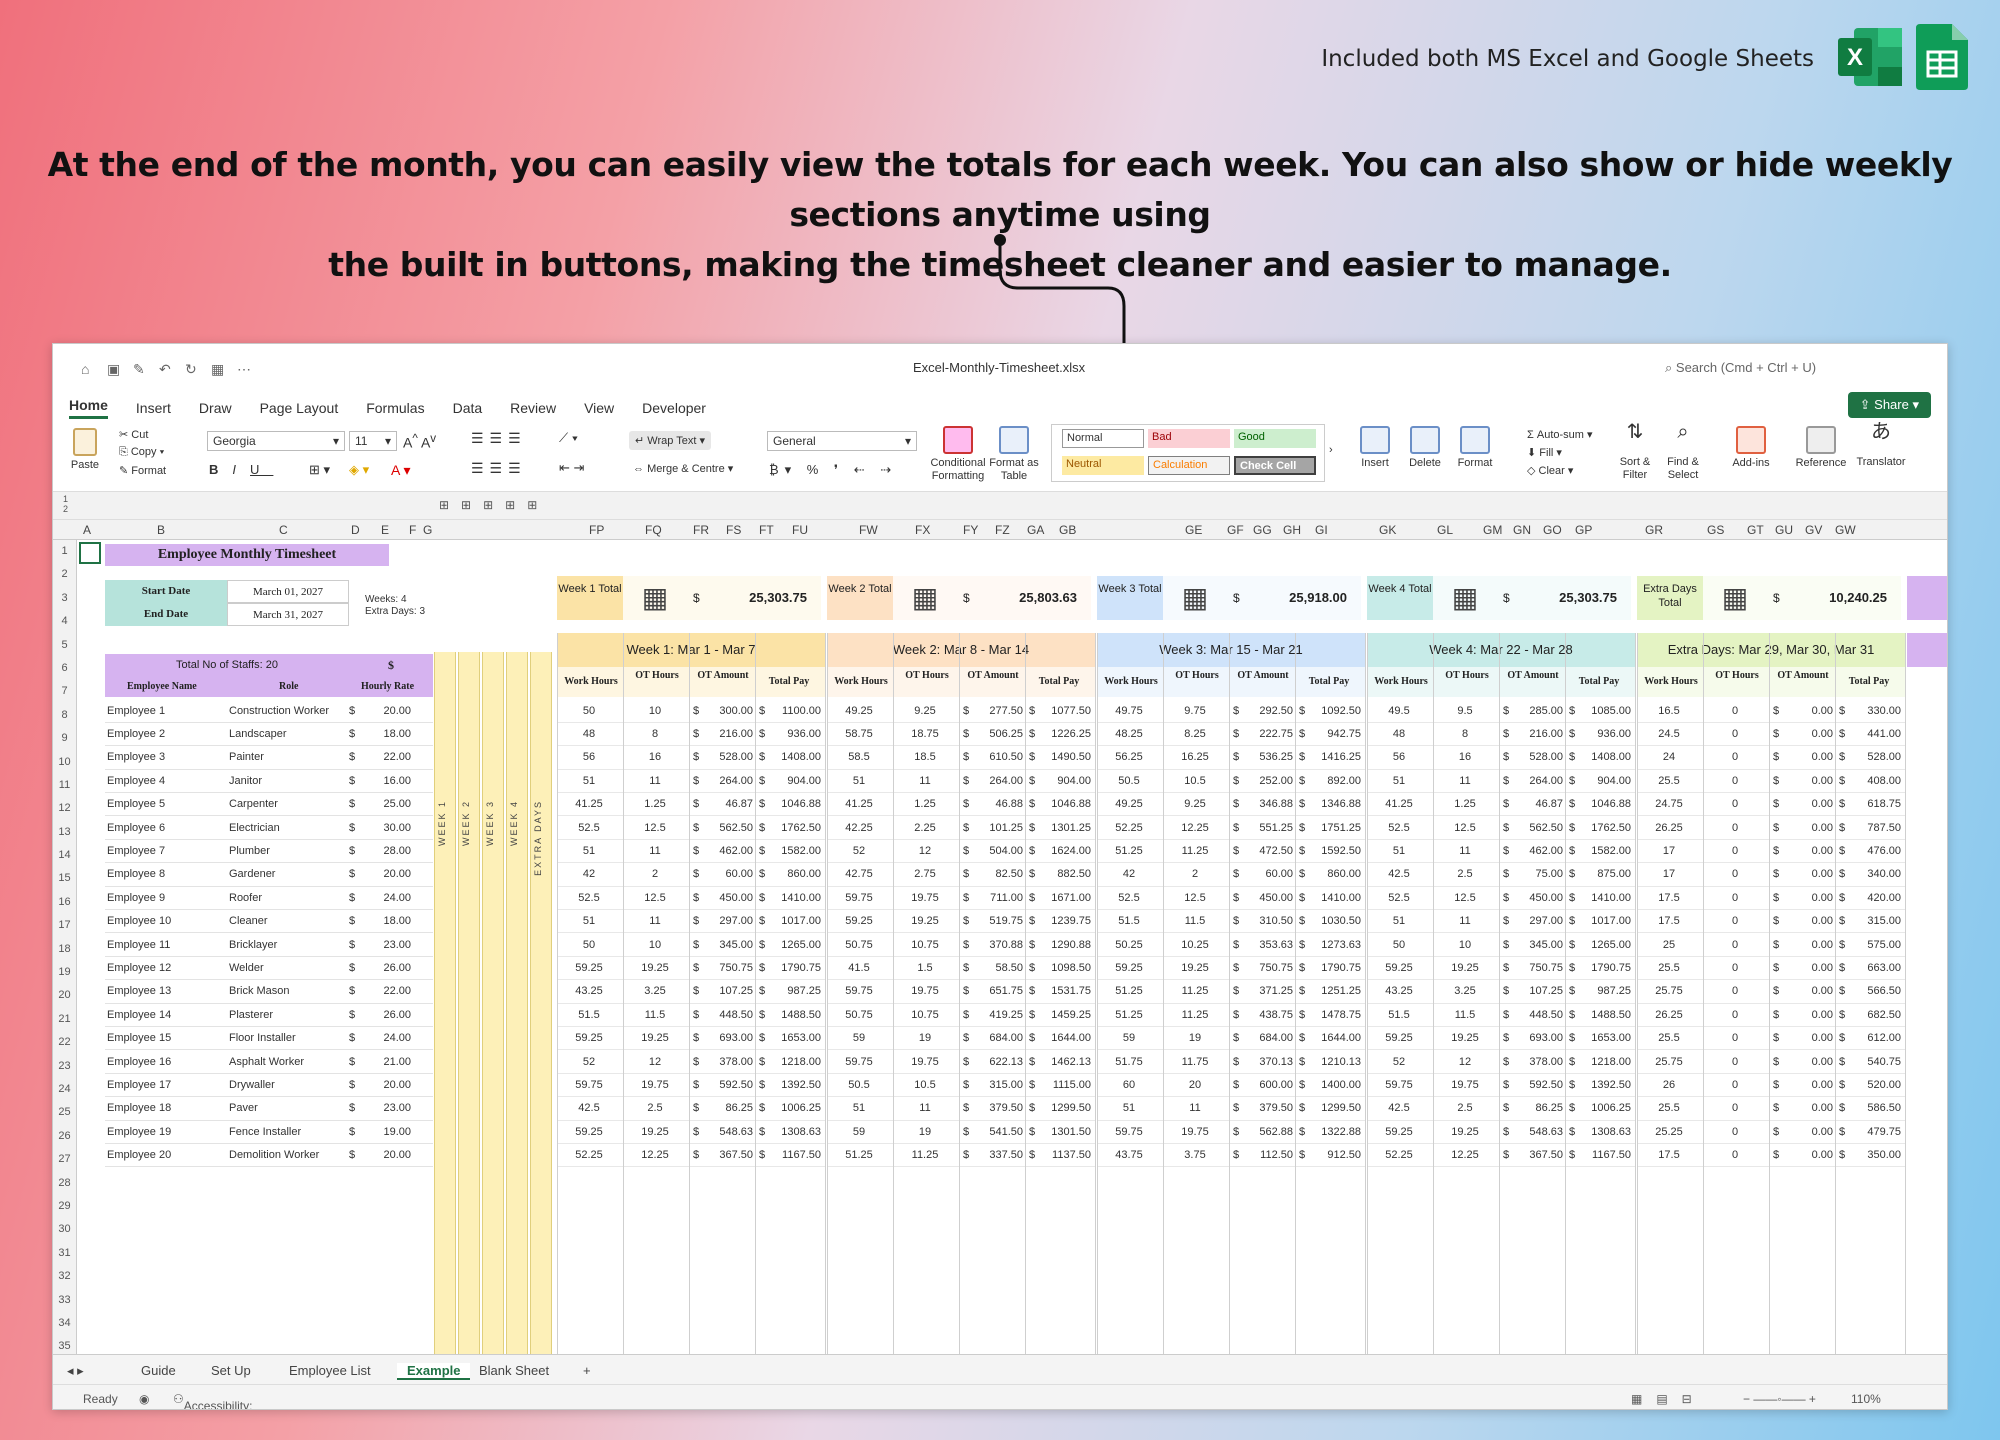 The image size is (2000, 1440). I want to click on week-row: 59.75 19.75 $592.50 $1392.50, so click(1501, 1086).